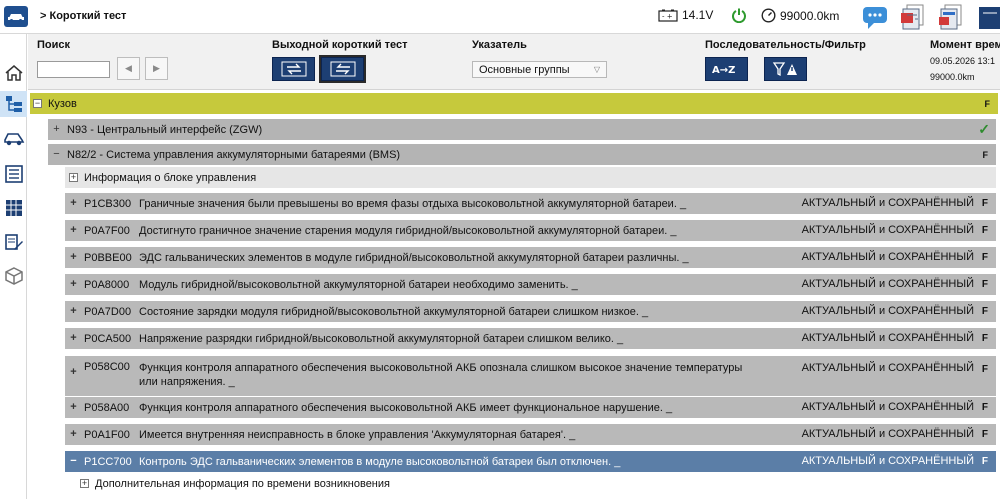 The width and height of the screenshot is (1000, 499). I want to click on sidebar-item-list, so click(13, 174).